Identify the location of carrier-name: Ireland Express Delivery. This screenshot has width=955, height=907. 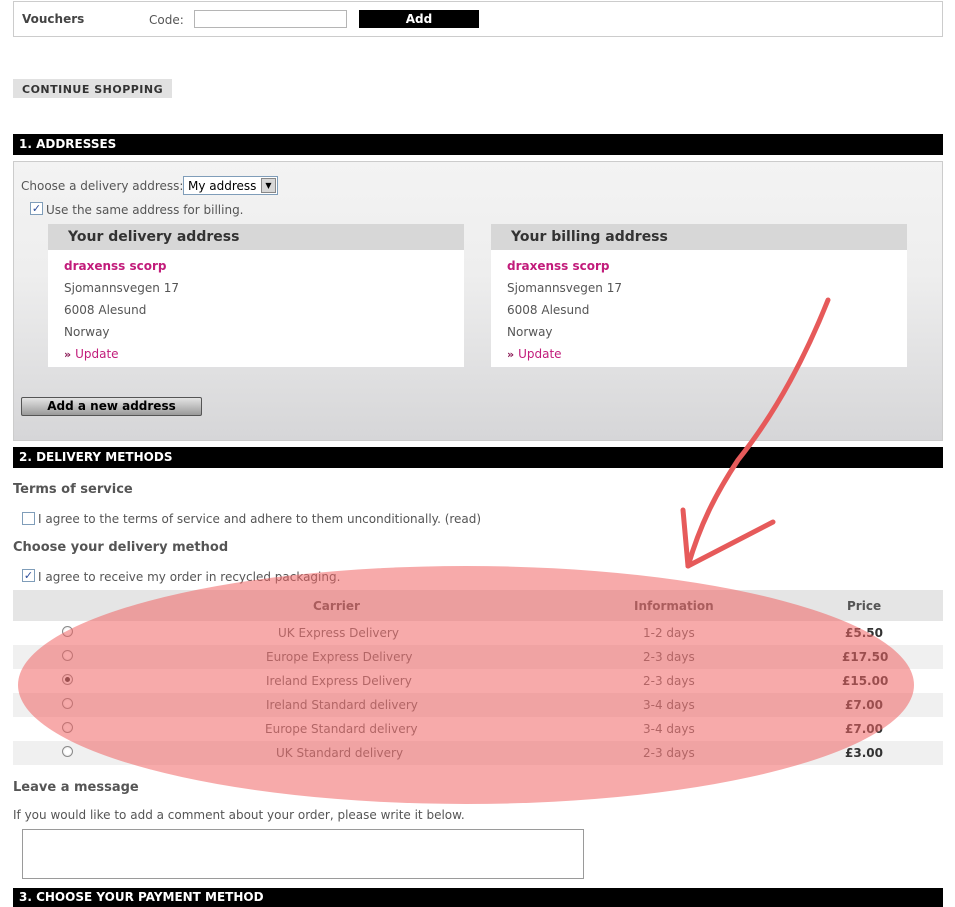
(339, 681).